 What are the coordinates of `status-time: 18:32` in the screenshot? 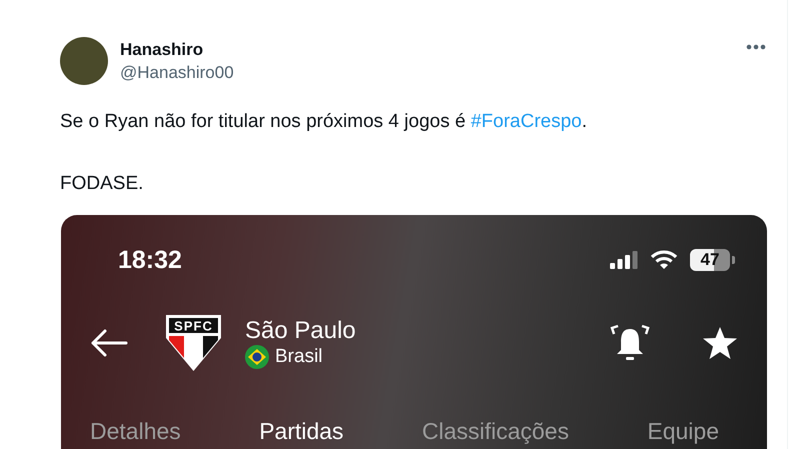 It's located at (150, 260).